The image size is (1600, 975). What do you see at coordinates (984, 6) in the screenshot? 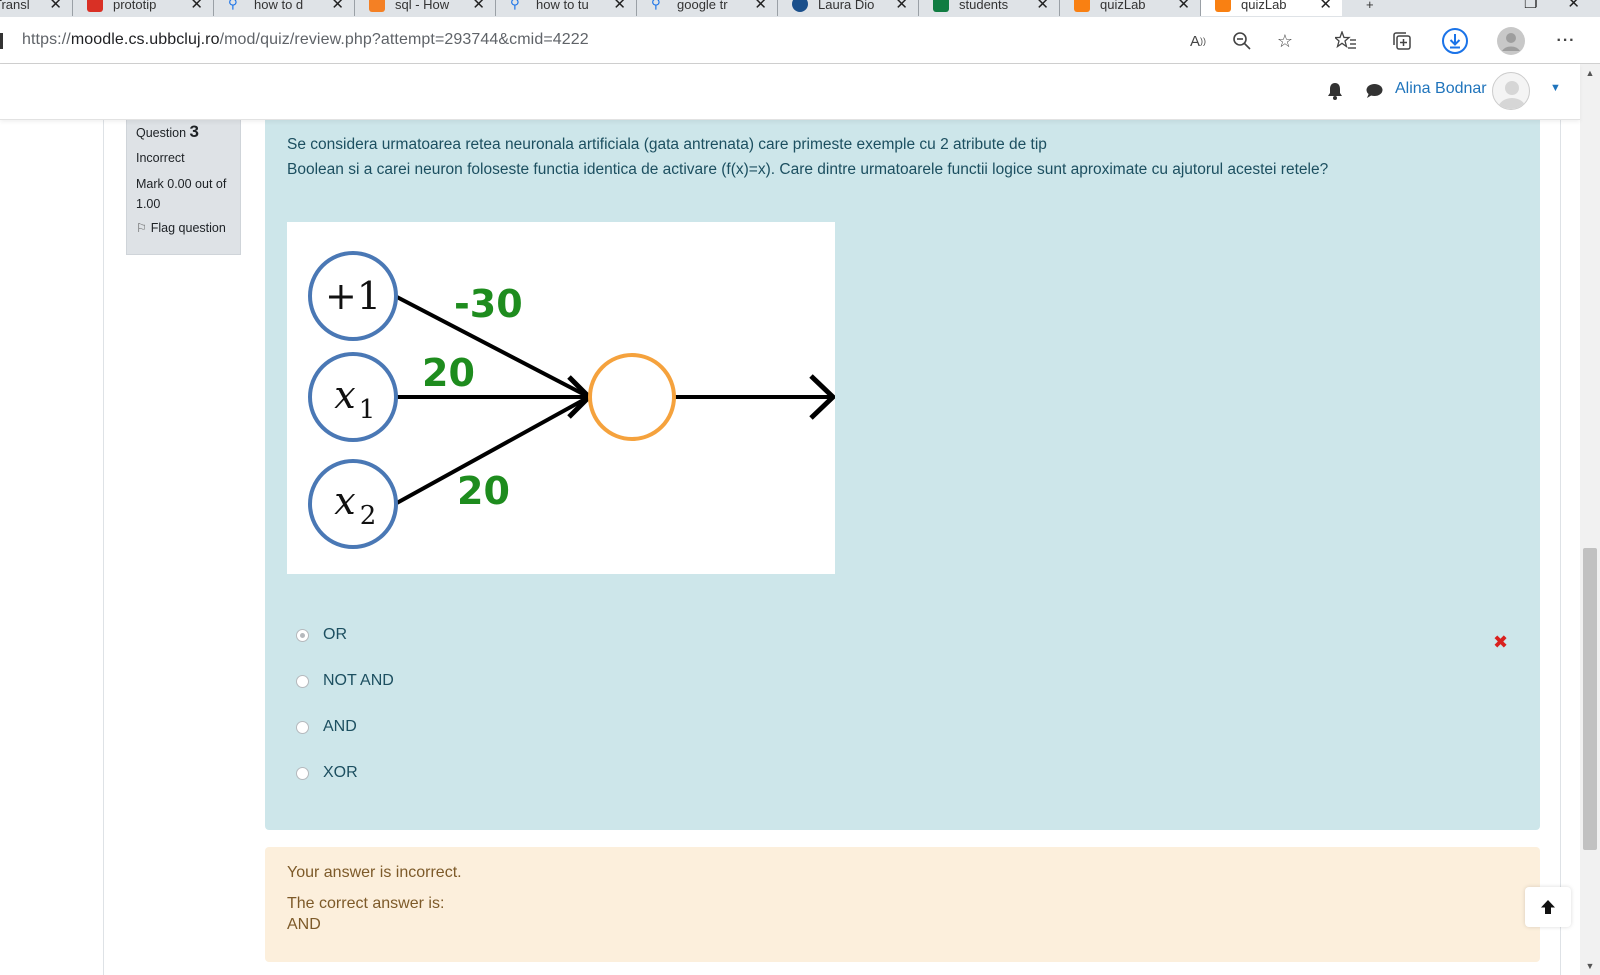
I see `tab-label: students` at bounding box center [984, 6].